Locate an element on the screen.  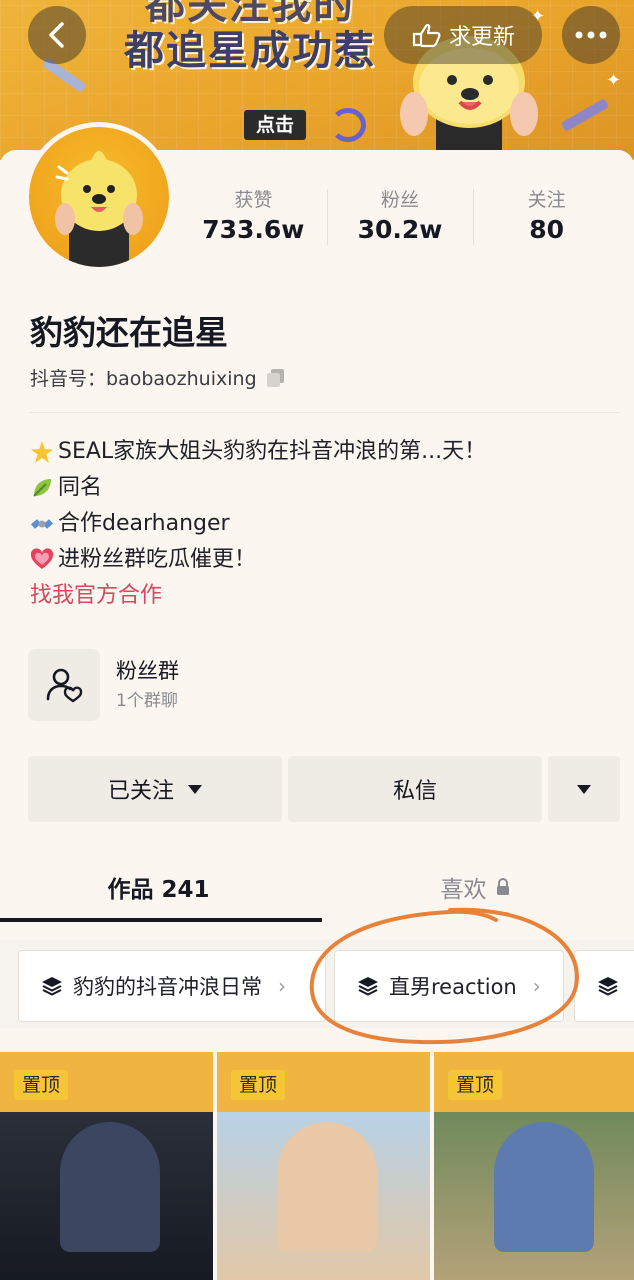
collection-label: 豹豹的抖音冲浪日常 is located at coordinates (167, 987).